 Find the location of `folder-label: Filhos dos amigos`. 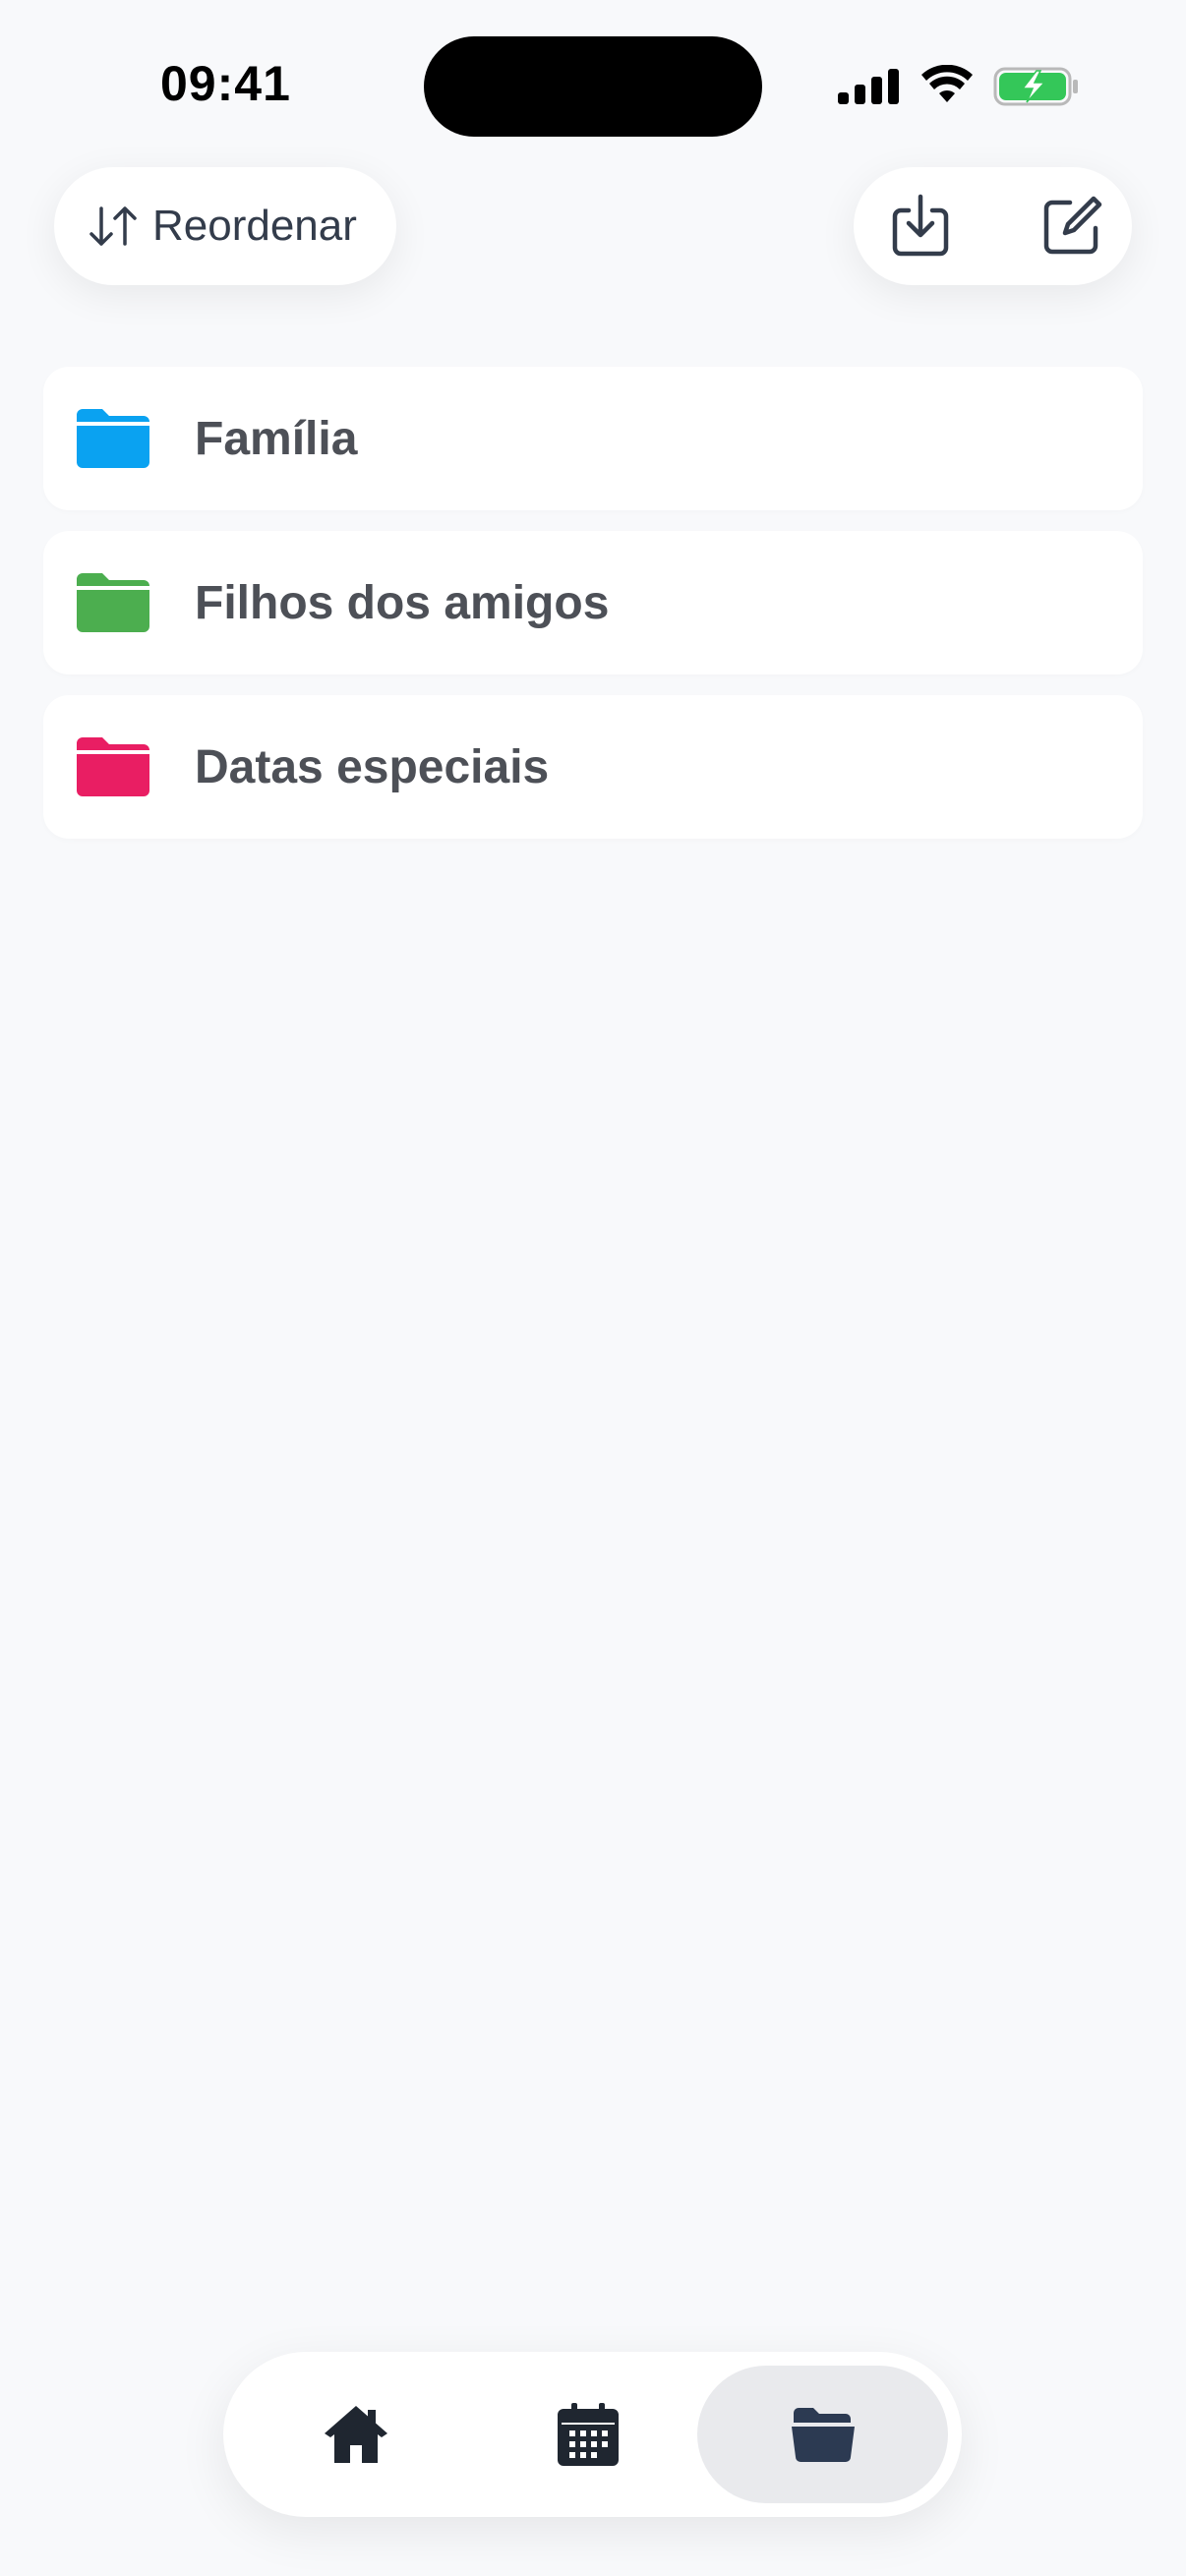

folder-label: Filhos dos amigos is located at coordinates (402, 602).